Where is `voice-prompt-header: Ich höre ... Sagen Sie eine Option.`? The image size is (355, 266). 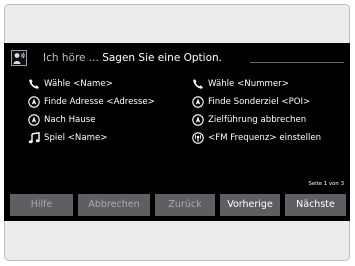
voice-prompt-header: Ich höre ... Sagen Sie eine Option. is located at coordinates (177, 59).